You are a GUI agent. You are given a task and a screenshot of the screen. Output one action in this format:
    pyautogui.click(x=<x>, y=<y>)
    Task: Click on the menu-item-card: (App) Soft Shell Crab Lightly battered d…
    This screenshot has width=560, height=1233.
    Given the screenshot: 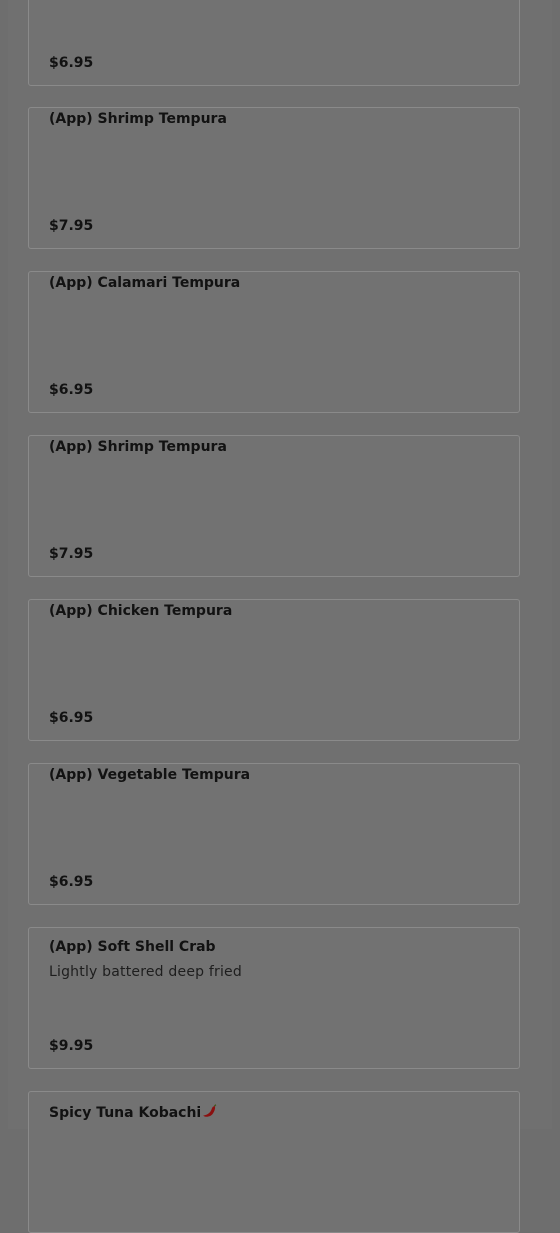 What is the action you would take?
    pyautogui.click(x=274, y=998)
    